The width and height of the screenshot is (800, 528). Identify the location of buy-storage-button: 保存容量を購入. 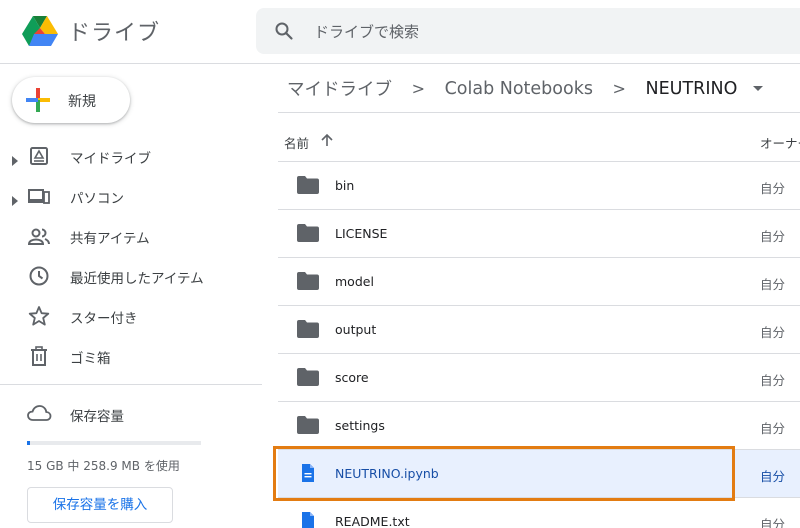
(100, 505).